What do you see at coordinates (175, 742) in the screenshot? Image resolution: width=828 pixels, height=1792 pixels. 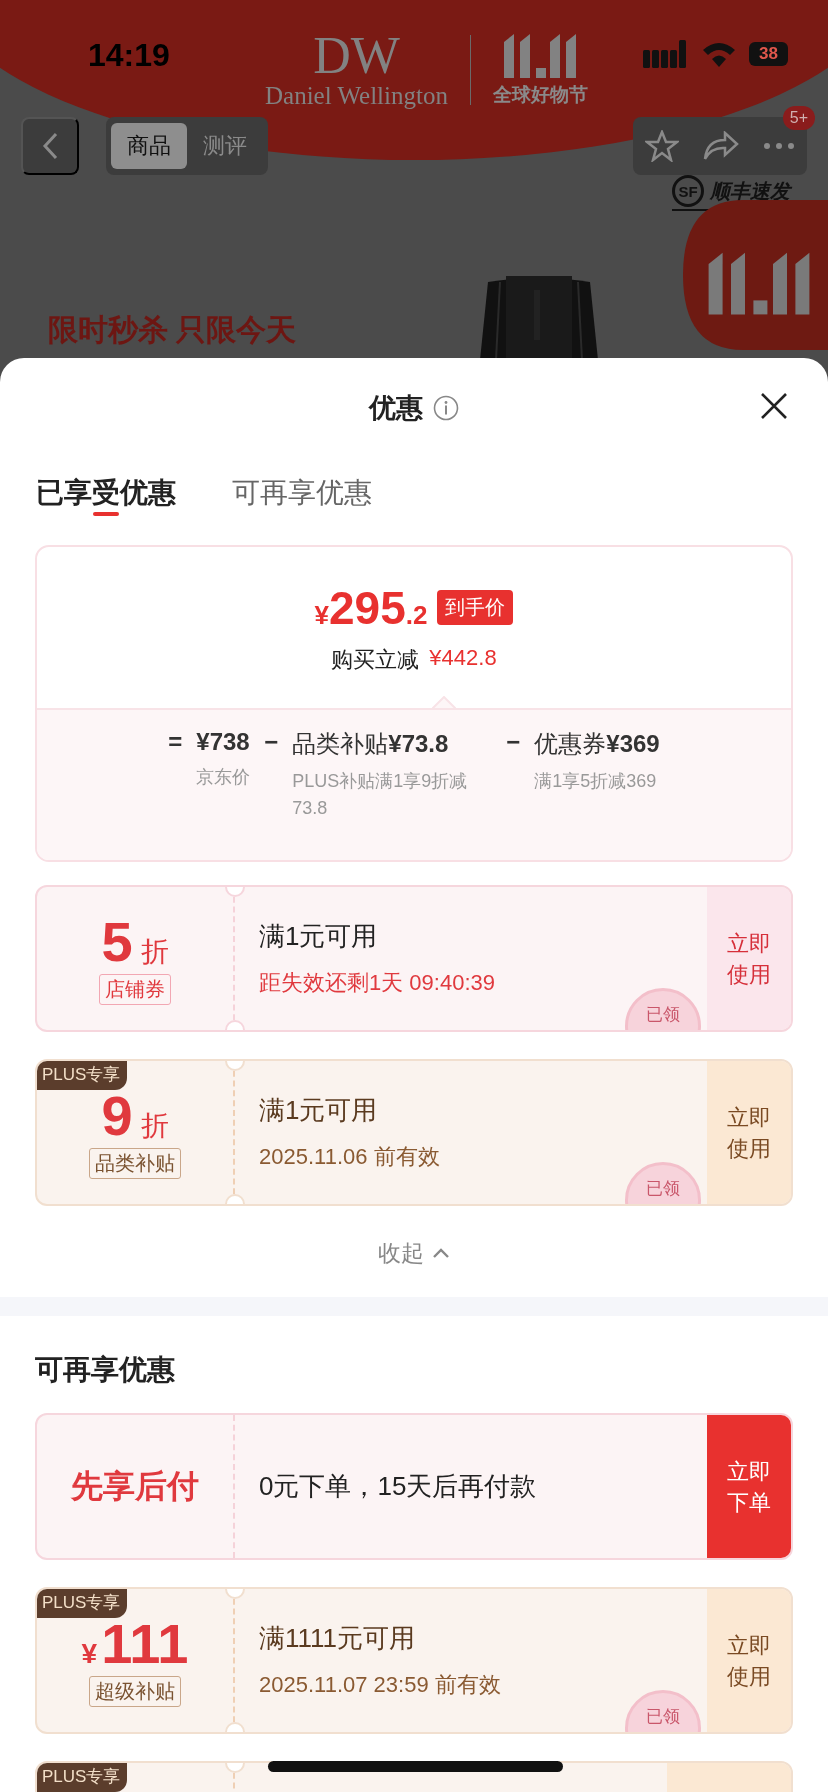 I see `operator-sign: =` at bounding box center [175, 742].